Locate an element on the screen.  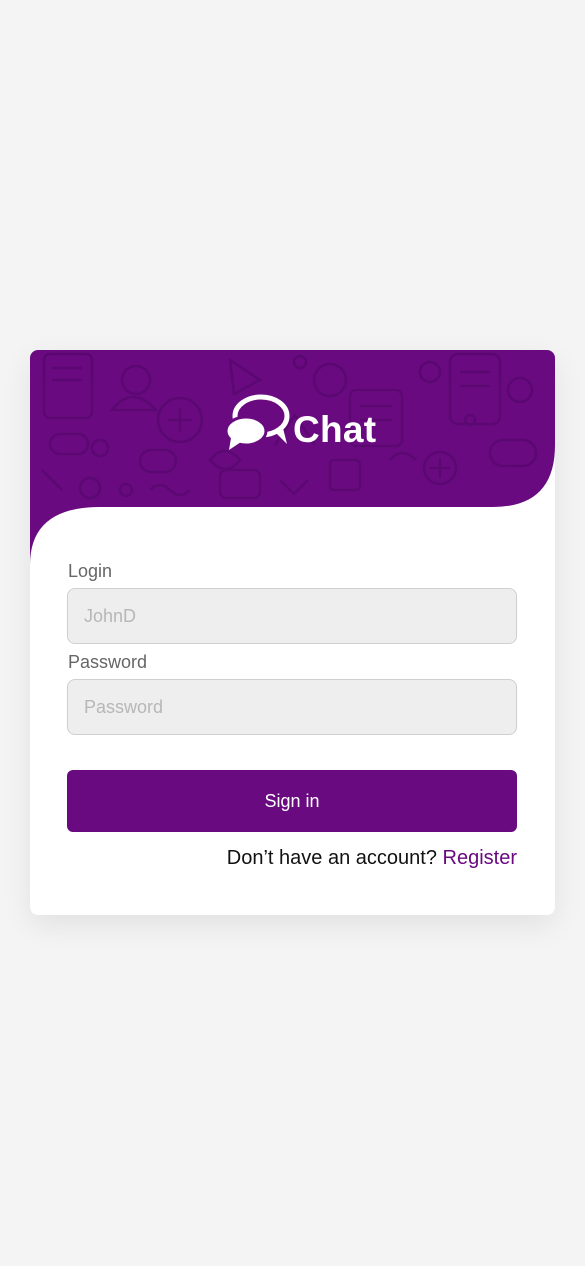
app-logo: Chat is located at coordinates (300, 423).